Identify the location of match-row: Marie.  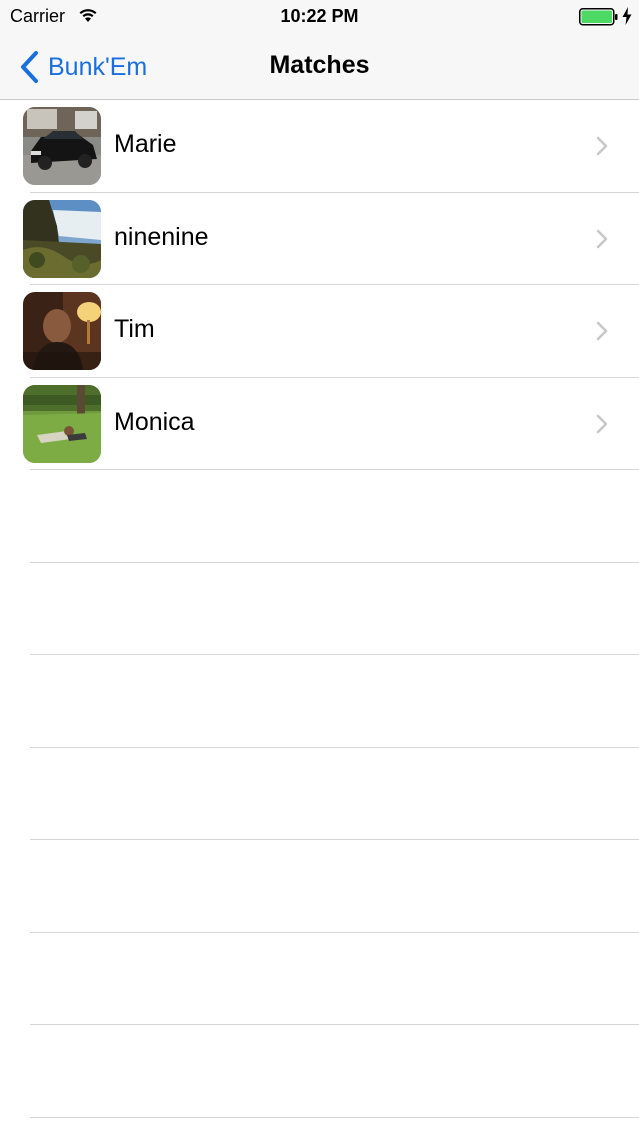
(319, 146).